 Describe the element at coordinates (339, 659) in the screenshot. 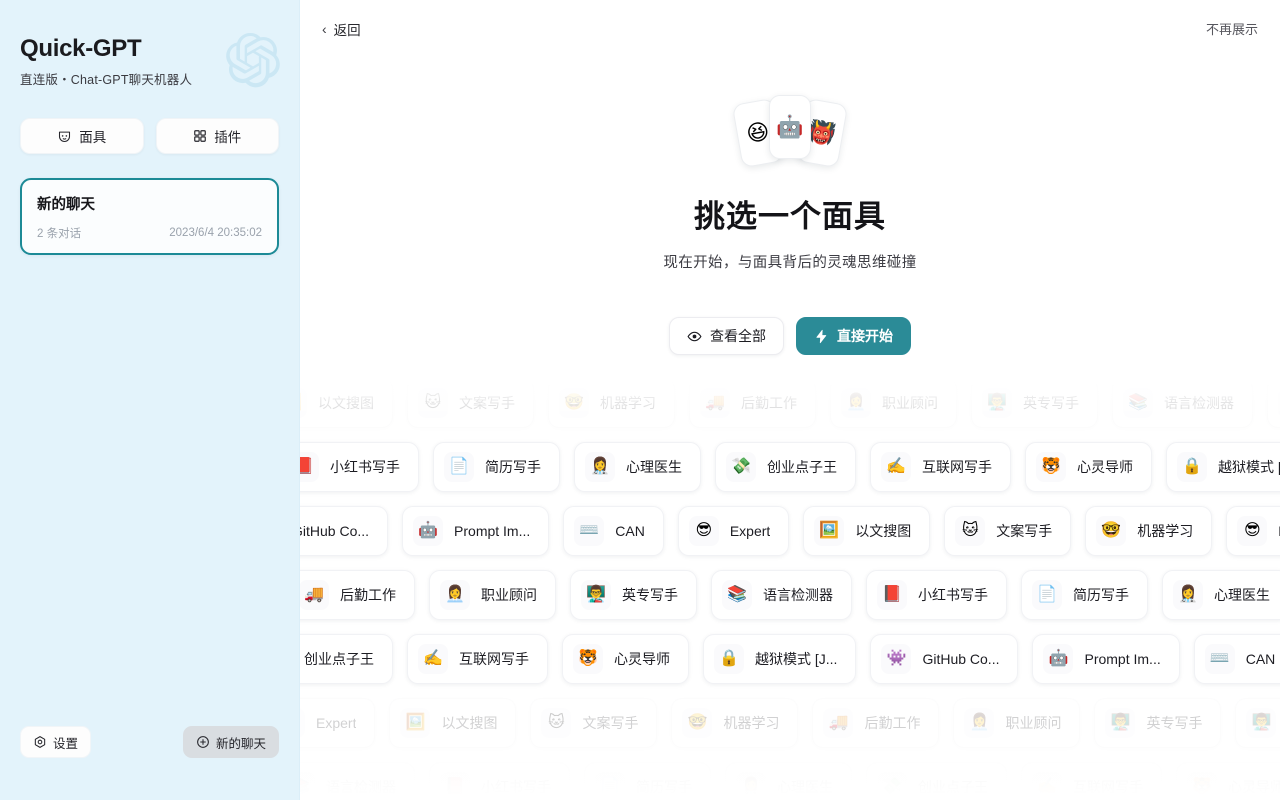

I see `mask-card-label: 创业点子王` at that location.